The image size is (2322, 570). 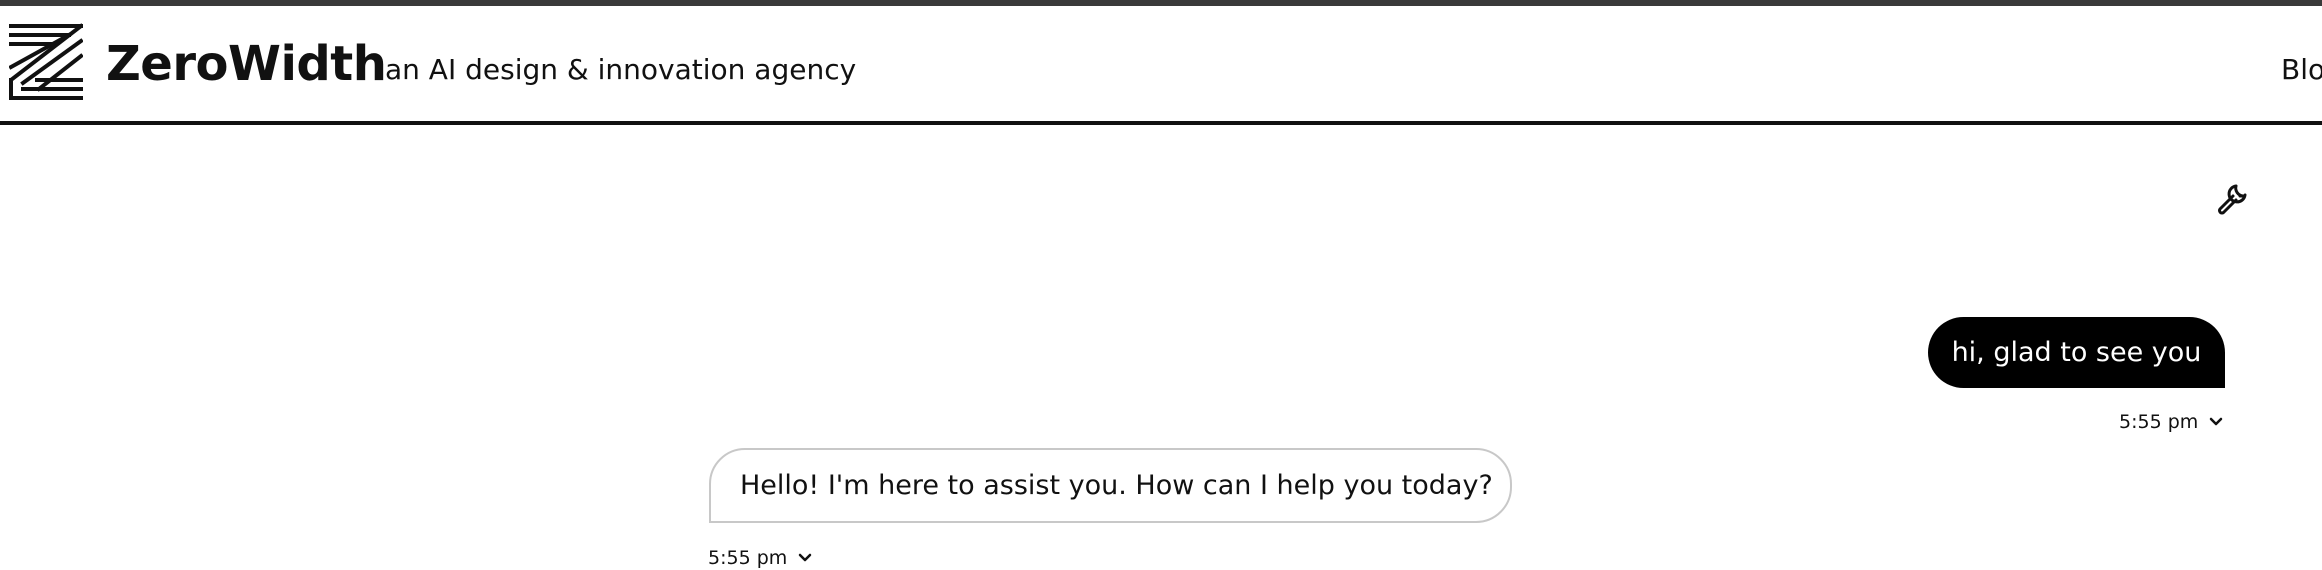 What do you see at coordinates (46, 62) in the screenshot?
I see `zerowidth-logo-icon` at bounding box center [46, 62].